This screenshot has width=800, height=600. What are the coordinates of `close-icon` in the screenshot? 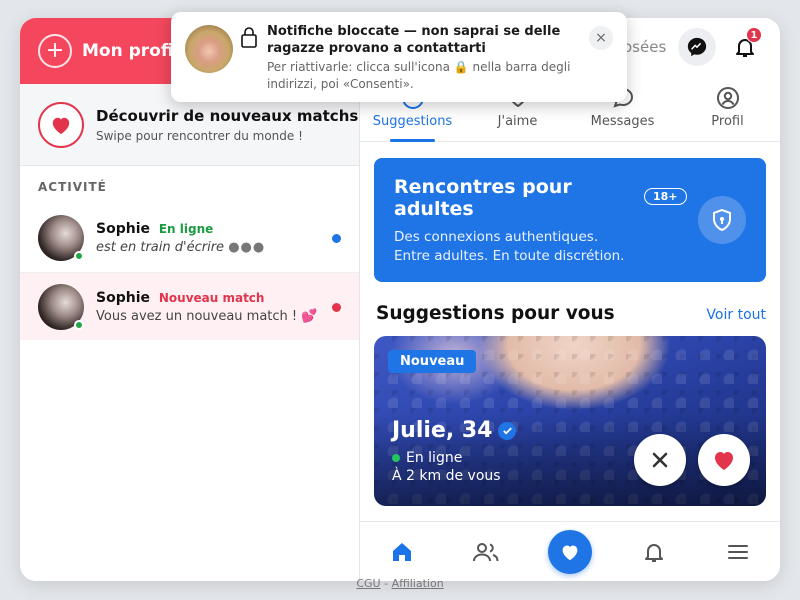 It's located at (660, 460).